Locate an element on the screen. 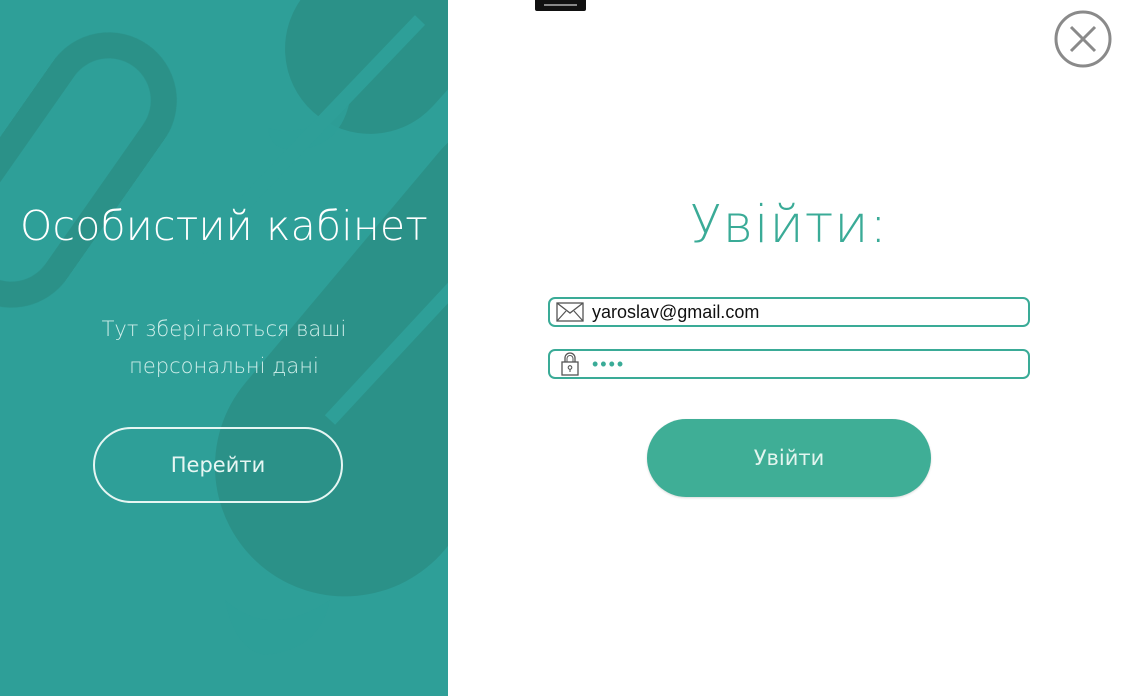 This screenshot has height=696, width=1126. email-input is located at coordinates (807, 312).